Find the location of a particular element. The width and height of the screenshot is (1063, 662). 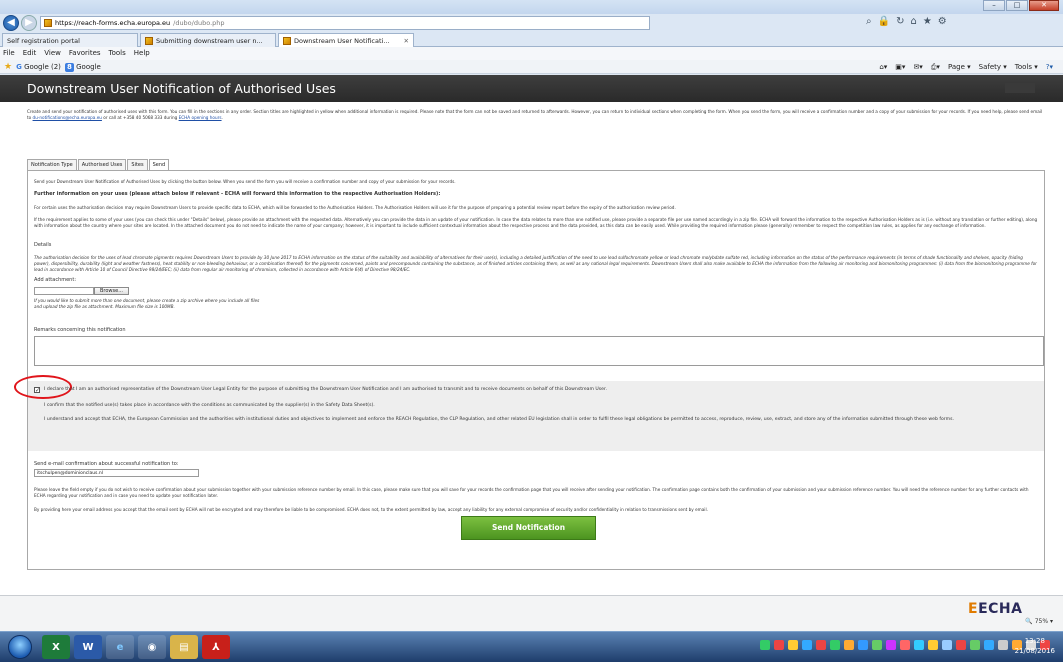

tab-label: Self registration portal is located at coordinates (43, 40).